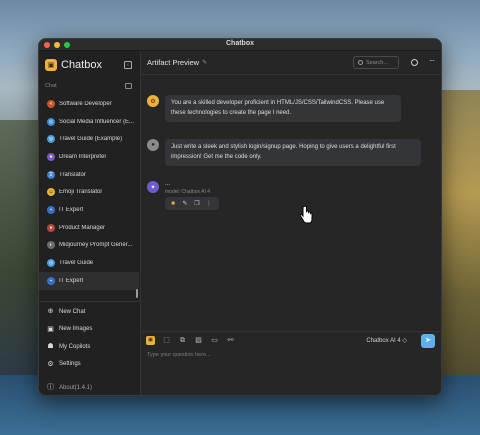 This screenshot has width=480, height=435. I want to click on chat-item-product-manager: ● Product Manager, so click(89, 228).